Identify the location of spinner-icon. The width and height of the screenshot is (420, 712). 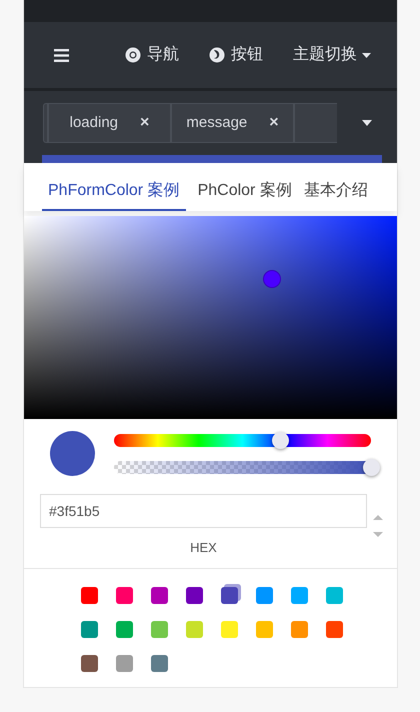
(378, 526).